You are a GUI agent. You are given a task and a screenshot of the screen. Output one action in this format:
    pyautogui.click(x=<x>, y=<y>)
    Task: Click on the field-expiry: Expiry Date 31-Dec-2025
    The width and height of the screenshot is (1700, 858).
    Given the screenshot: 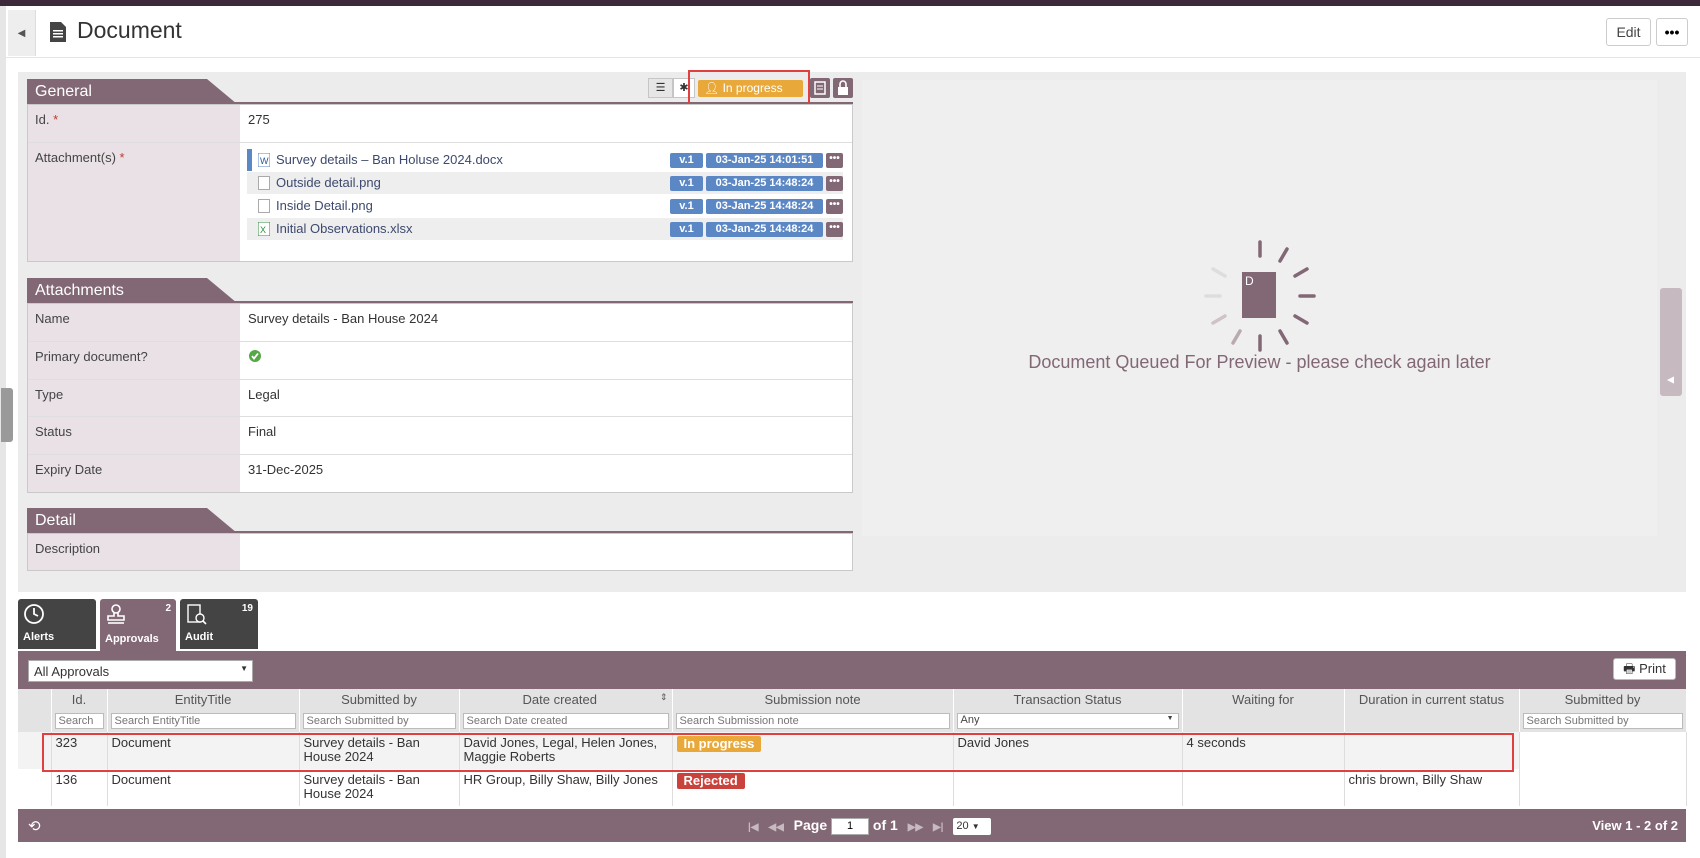 What is the action you would take?
    pyautogui.click(x=440, y=473)
    